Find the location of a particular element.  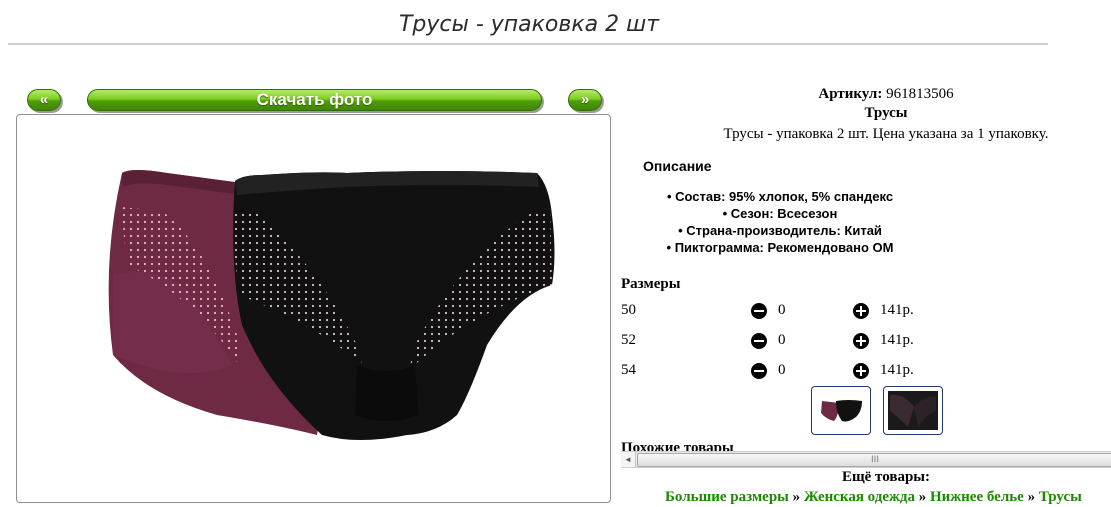

page-title: Трусы - упаковка 2 шт is located at coordinates (529, 24).